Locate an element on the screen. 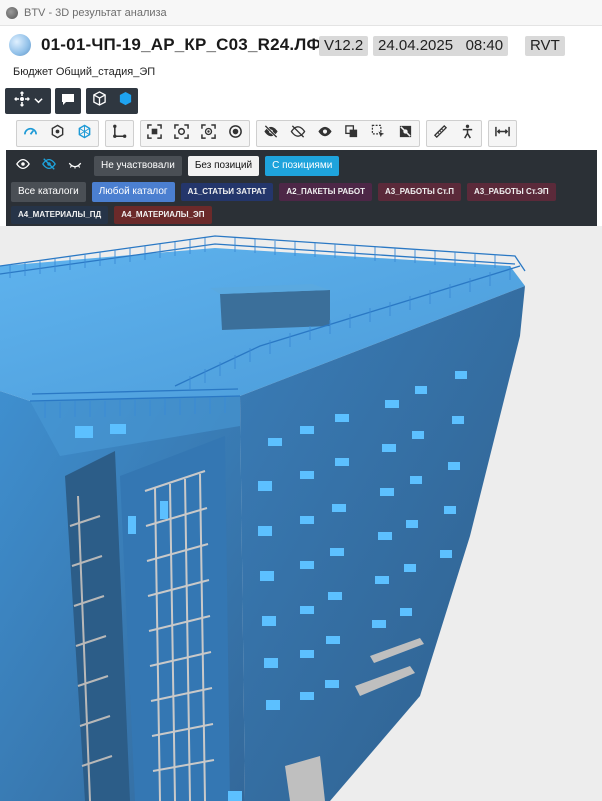 This screenshot has width=602, height=801. target-button is located at coordinates (235, 133).